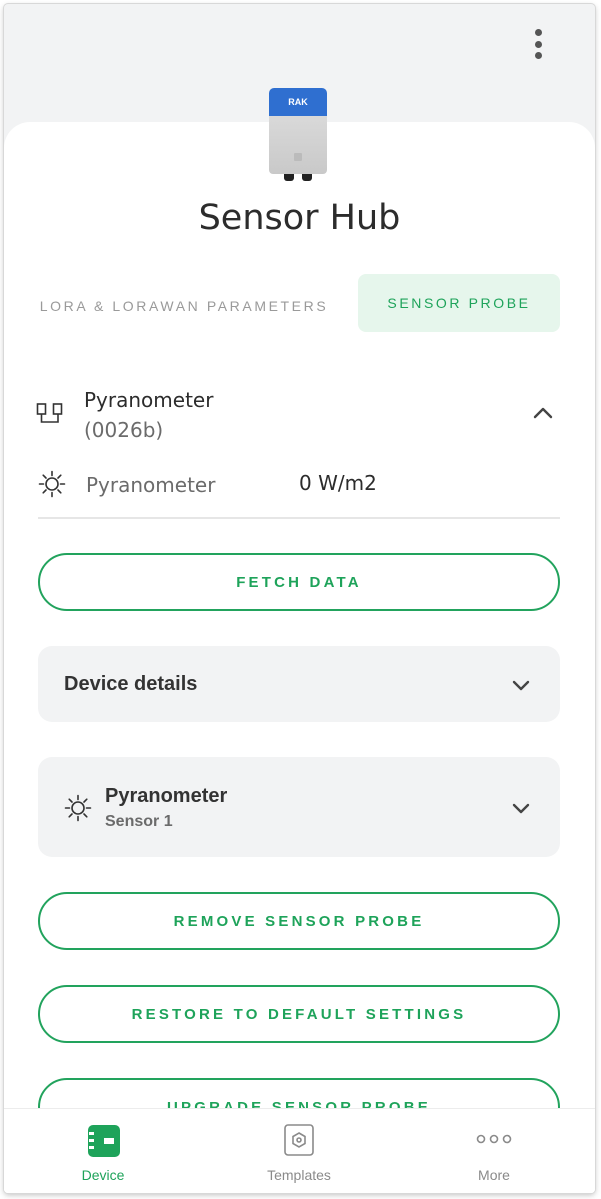  I want to click on restore-default-settings-button: RESTORE TO DEFAULT SETTINGS, so click(299, 1014).